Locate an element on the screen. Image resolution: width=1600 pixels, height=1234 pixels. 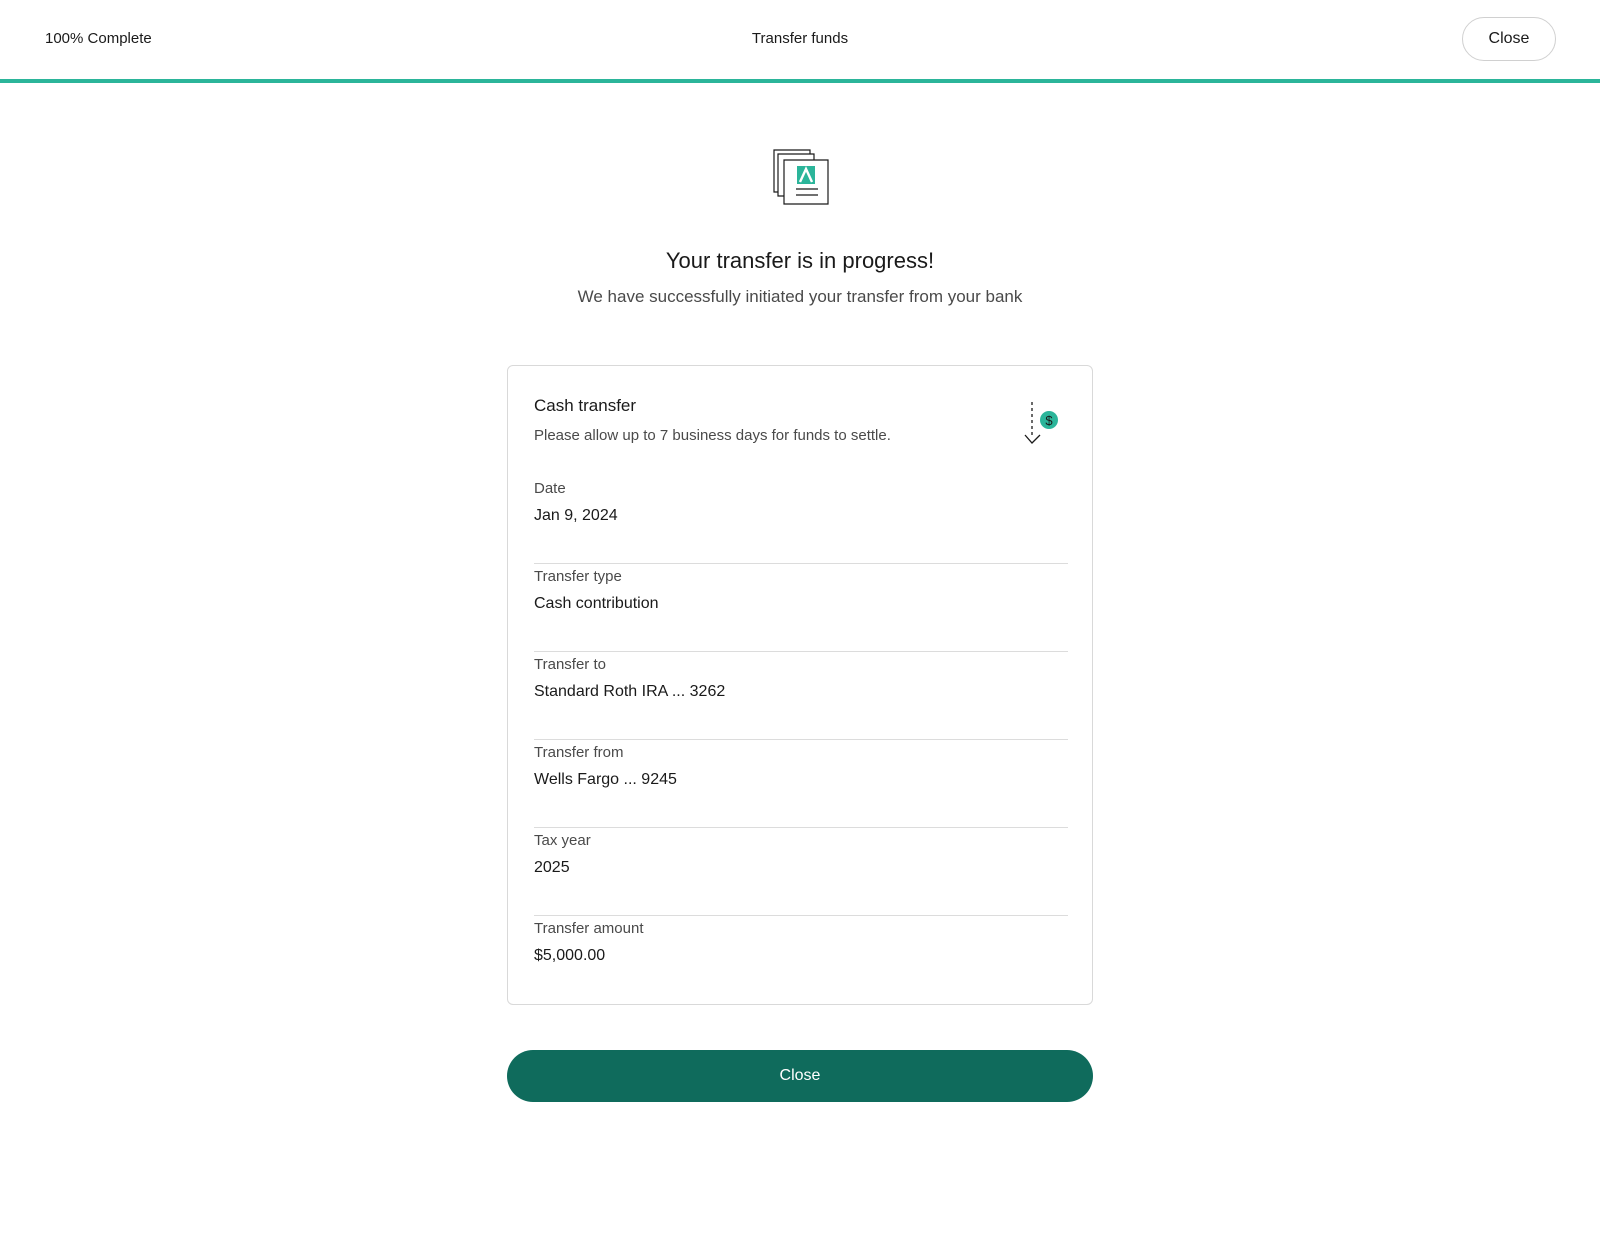
detail-label: Tax year is located at coordinates (562, 840).